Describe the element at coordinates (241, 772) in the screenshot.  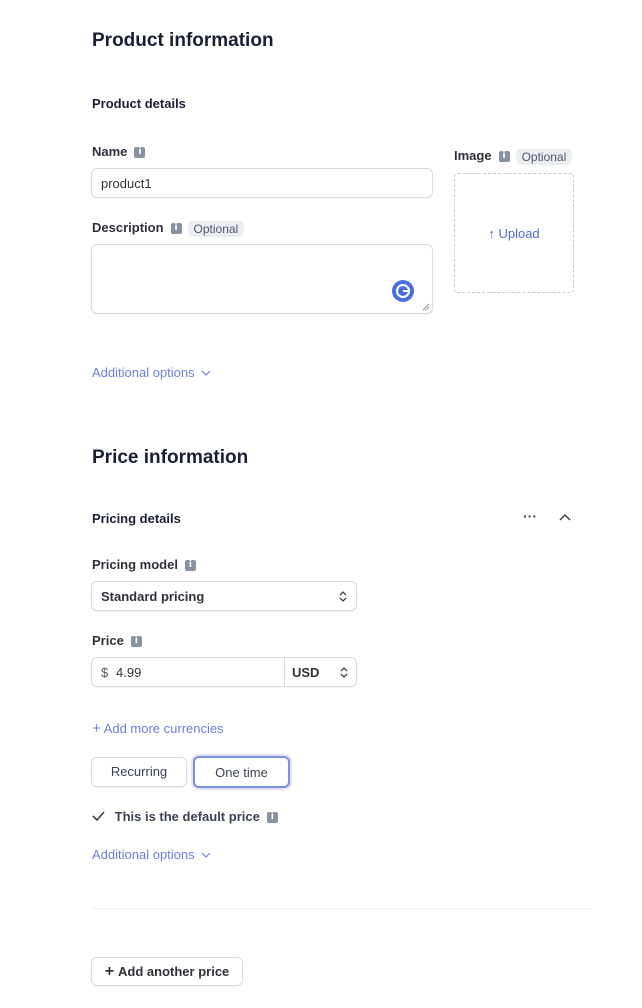
I see `one-time-button: One time` at that location.